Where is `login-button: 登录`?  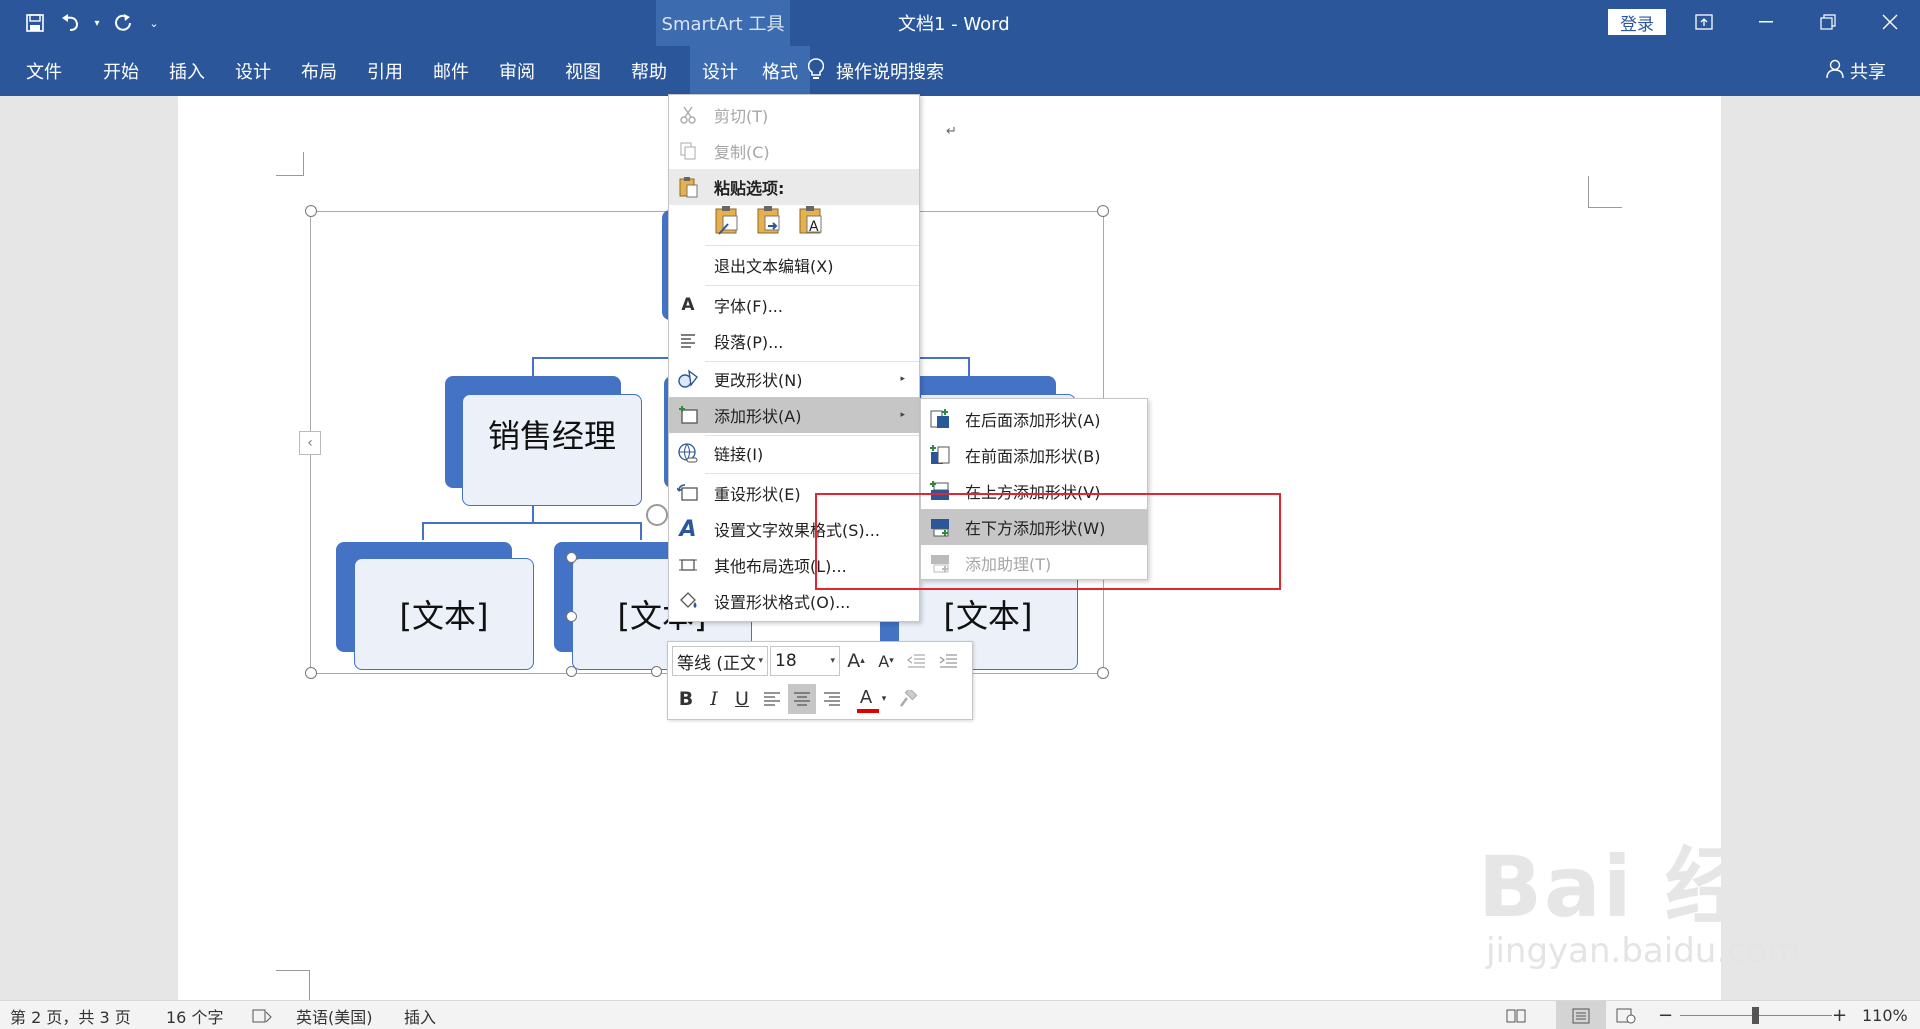 login-button: 登录 is located at coordinates (1637, 22).